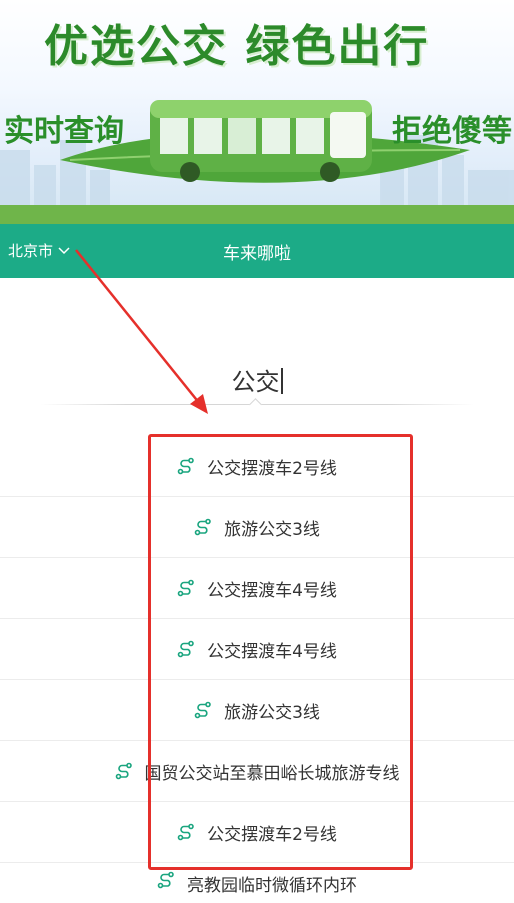 The image size is (514, 903). I want to click on suggestion-label: 国贸公交站至慕田峪长城旅游专线, so click(272, 773).